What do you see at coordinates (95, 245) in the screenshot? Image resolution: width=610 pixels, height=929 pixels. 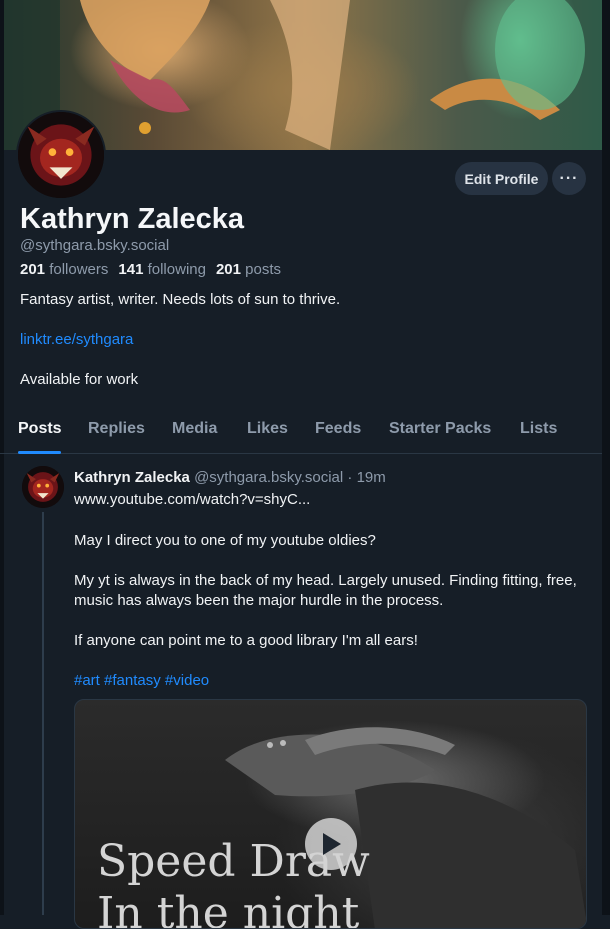 I see `profile-handle: @sythgara.bsky.social` at bounding box center [95, 245].